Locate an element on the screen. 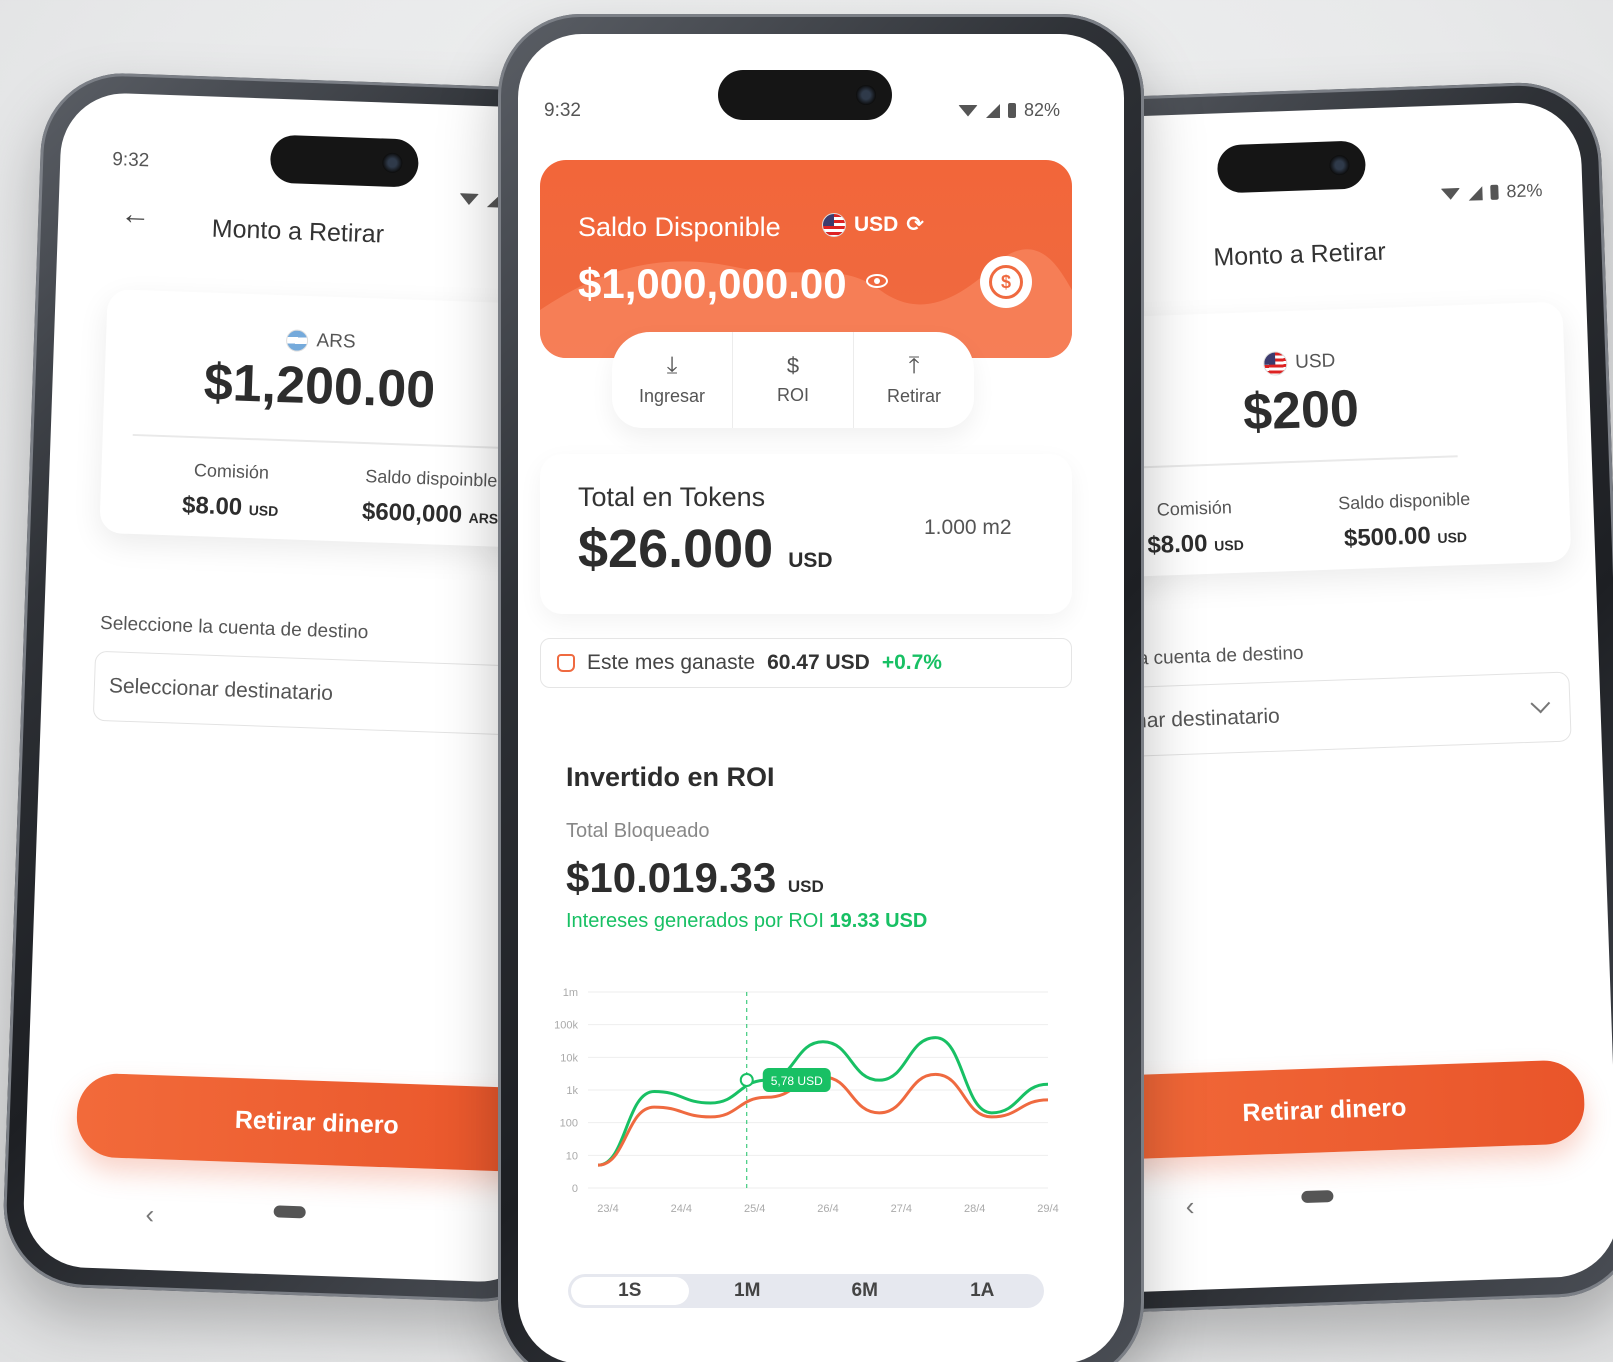 This screenshot has width=1613, height=1362. balance-card: Saldo Disponible USD ⟳ $1,000,000.00 $ is located at coordinates (806, 259).